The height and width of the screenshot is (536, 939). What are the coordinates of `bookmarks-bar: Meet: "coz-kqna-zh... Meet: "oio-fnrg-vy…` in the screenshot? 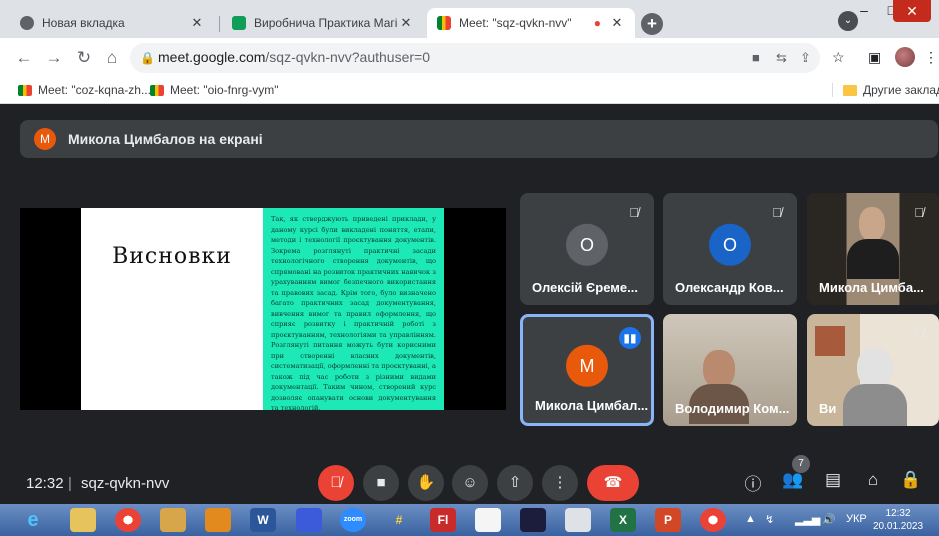 It's located at (469, 91).